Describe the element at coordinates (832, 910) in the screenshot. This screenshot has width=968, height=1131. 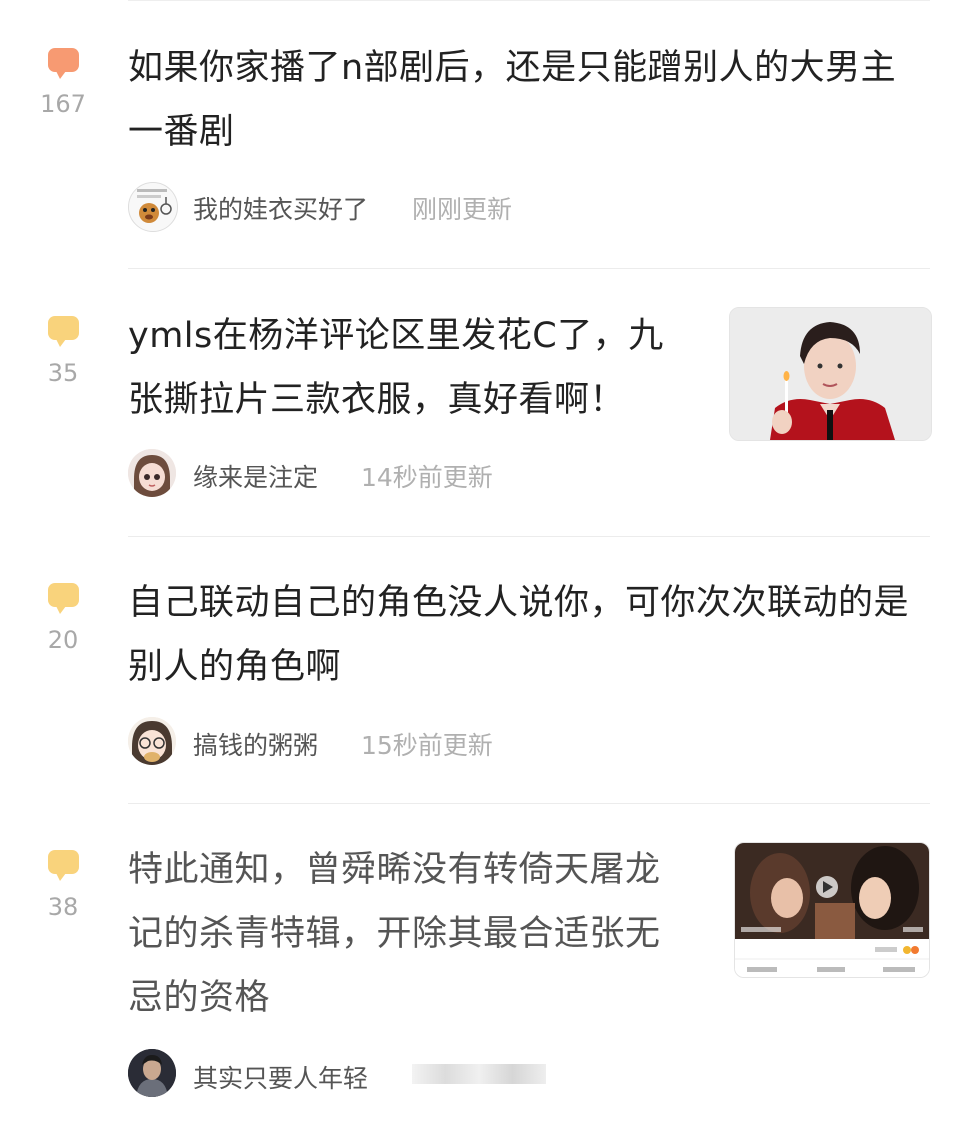
I see `video-thumbnail` at that location.